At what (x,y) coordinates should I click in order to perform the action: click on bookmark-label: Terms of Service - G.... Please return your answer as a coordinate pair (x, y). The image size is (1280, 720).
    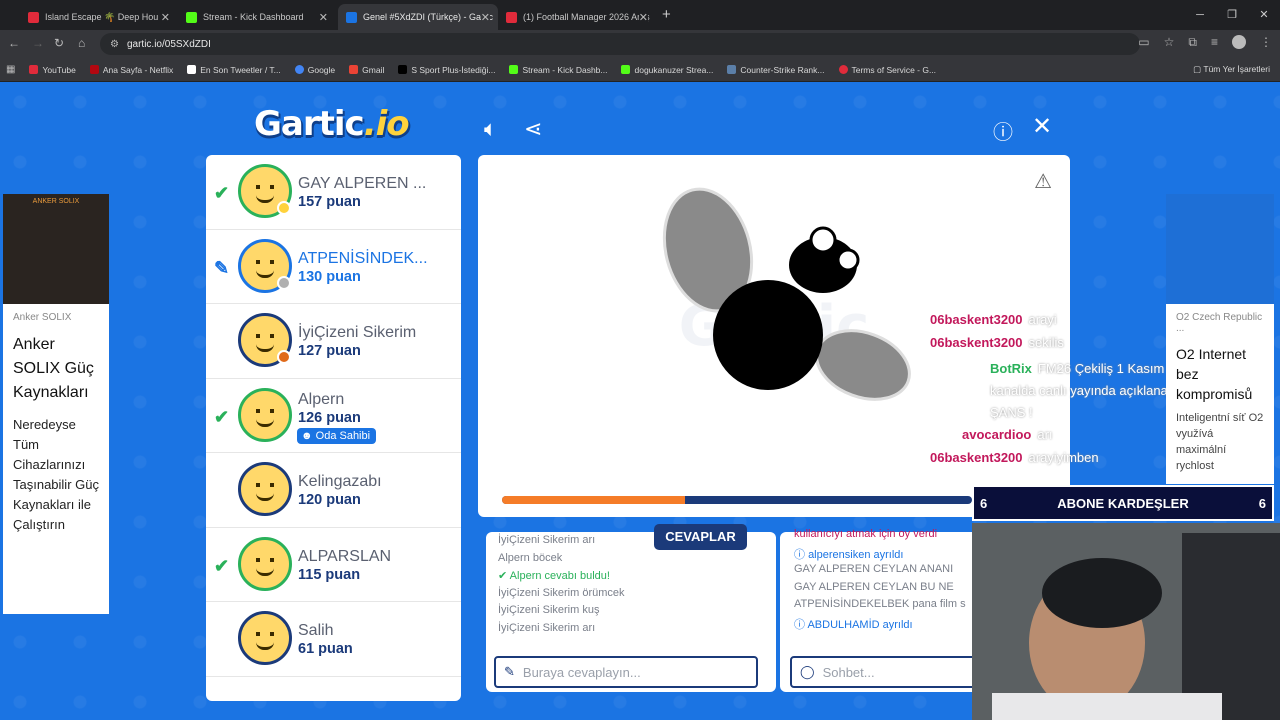
    Looking at the image, I should click on (894, 69).